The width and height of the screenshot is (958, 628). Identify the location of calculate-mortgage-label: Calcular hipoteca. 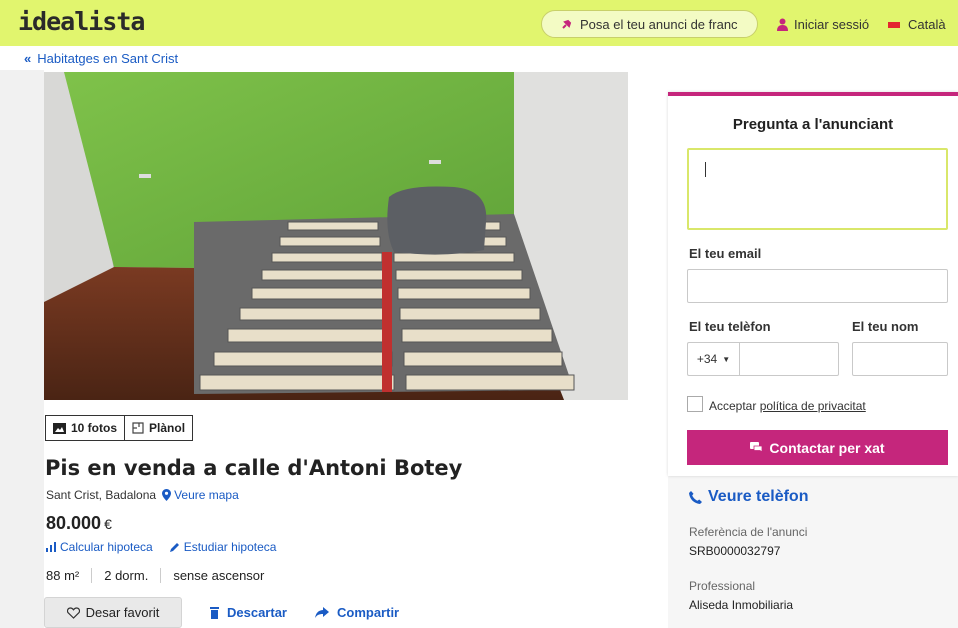
(106, 547).